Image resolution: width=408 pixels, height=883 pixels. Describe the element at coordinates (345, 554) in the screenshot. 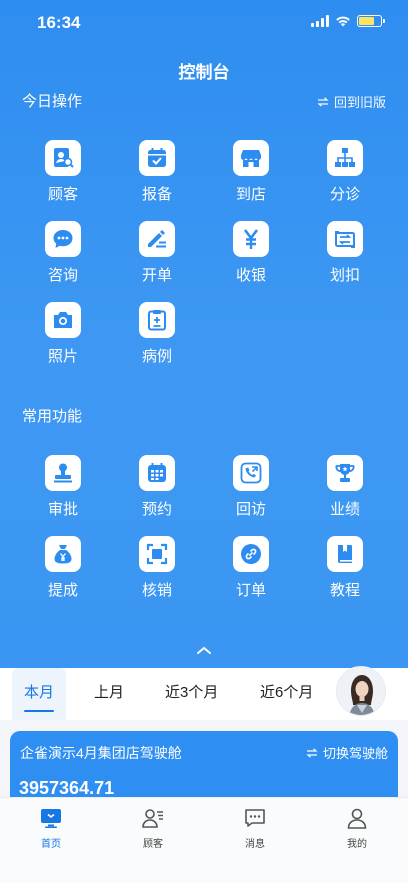

I see `book-icon` at that location.